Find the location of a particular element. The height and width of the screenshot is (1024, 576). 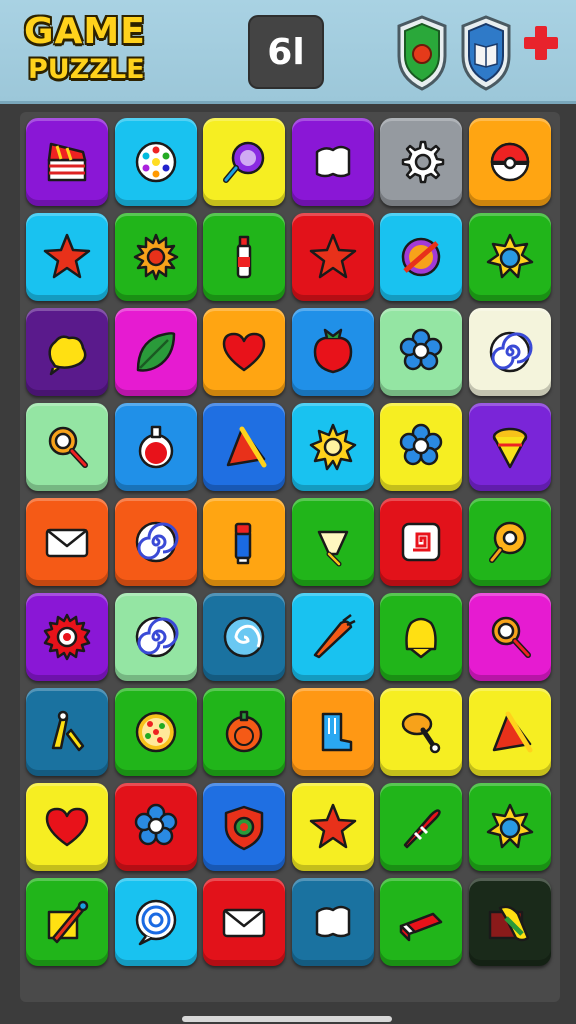

add-plus-icon is located at coordinates (541, 43).